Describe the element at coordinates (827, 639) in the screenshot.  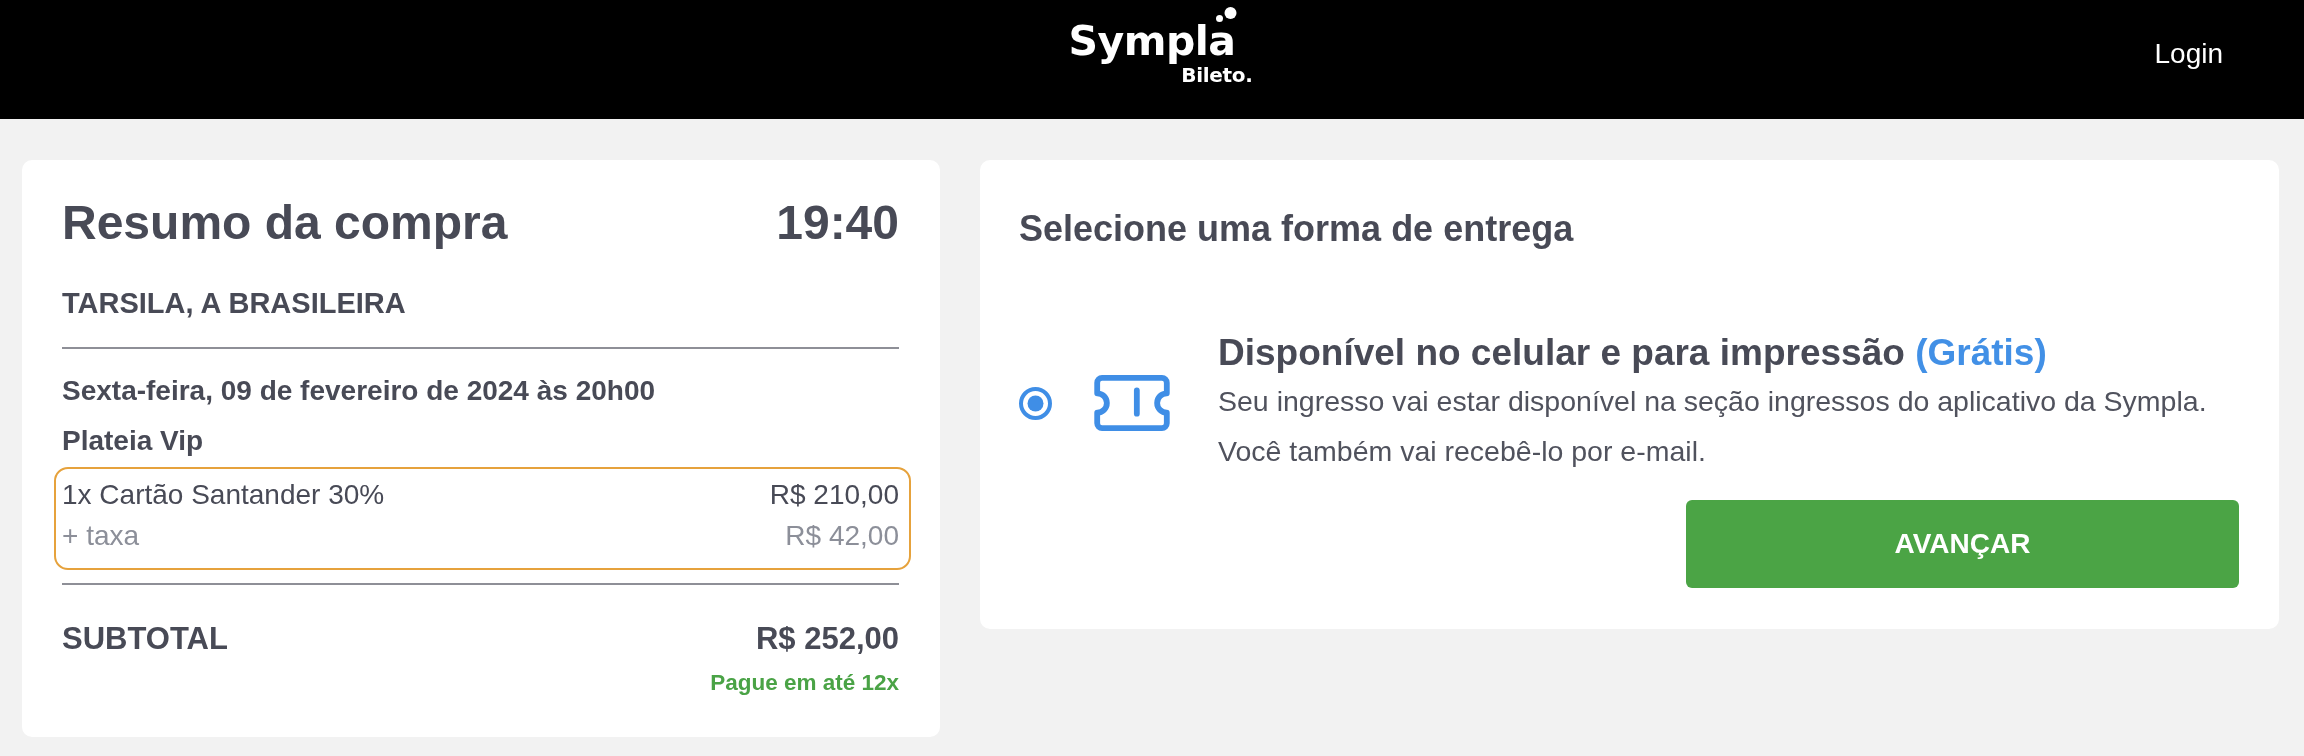
I see `subtotal-amount: R$ 252,00` at that location.